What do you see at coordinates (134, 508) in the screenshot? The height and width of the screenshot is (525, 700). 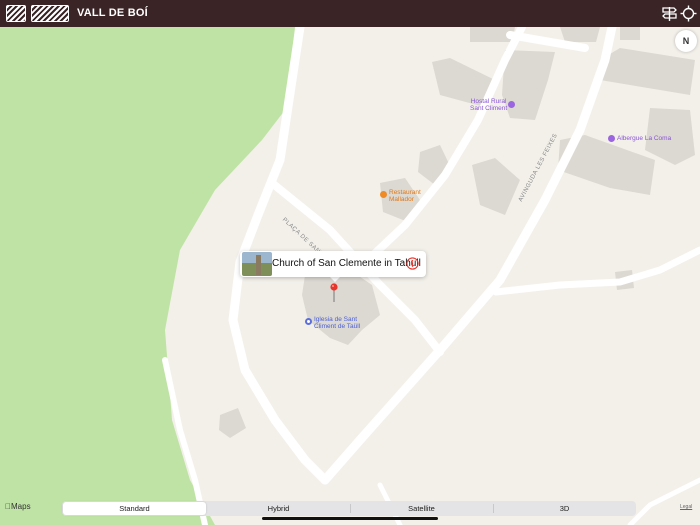 I see `map-type-standard: Standard` at bounding box center [134, 508].